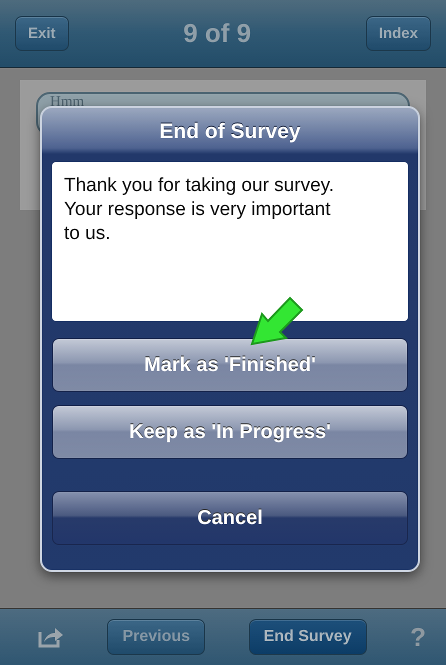  I want to click on page-counter: 9 of 9, so click(217, 33).